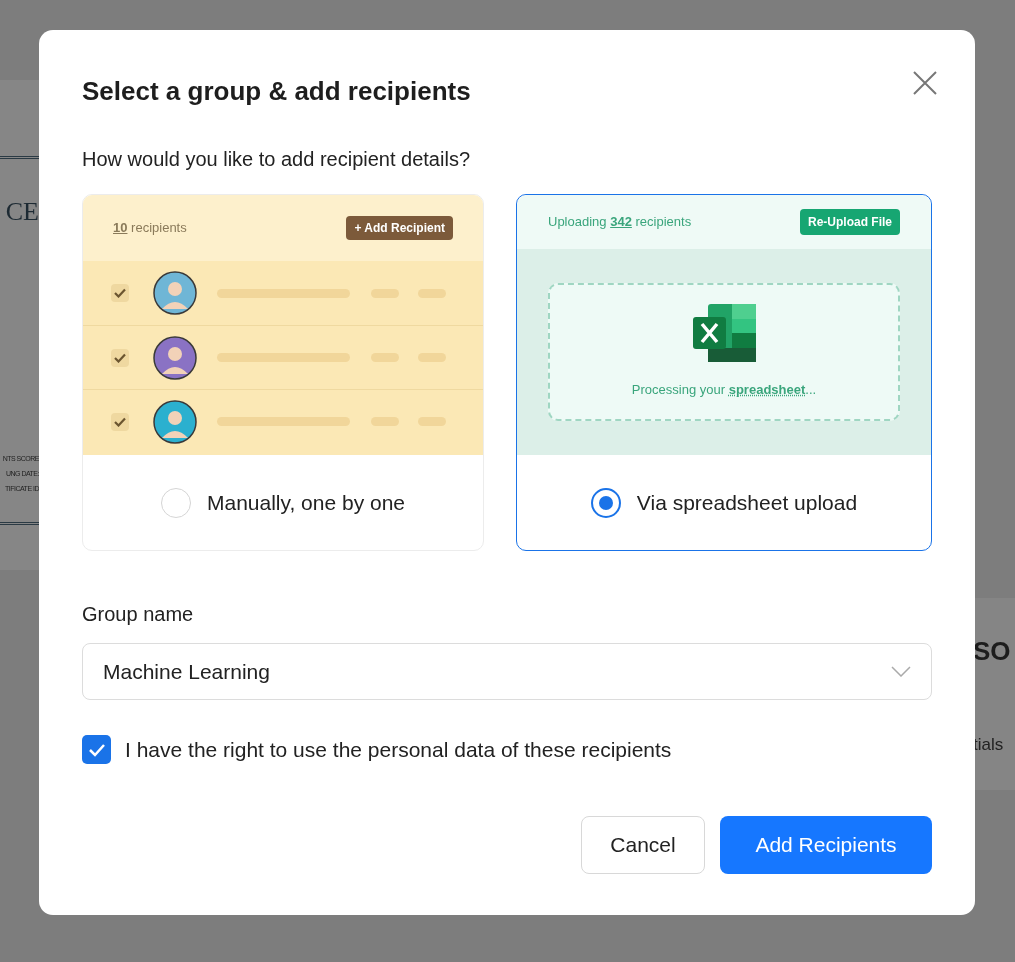 The width and height of the screenshot is (1015, 962). I want to click on option-card: 10 recipients + Add Recipient Manually, one by one, so click(283, 372).